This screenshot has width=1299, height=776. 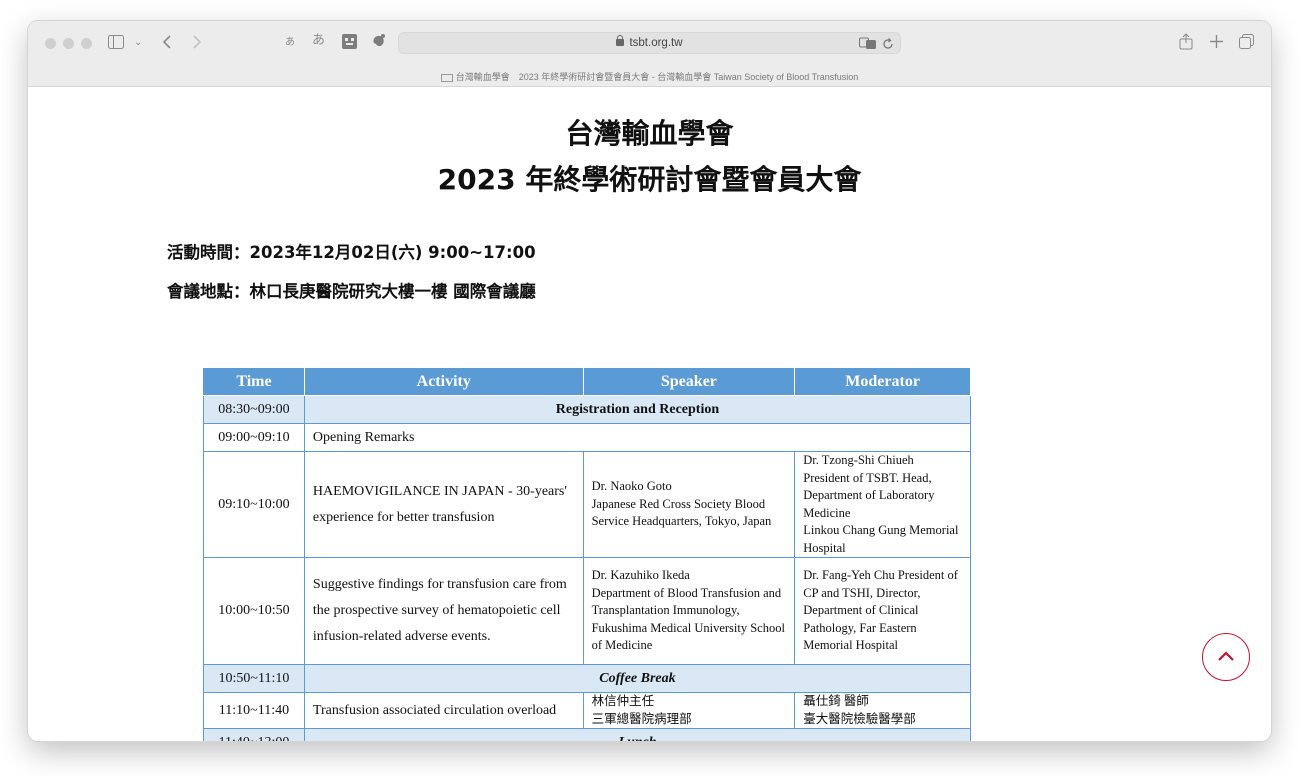 What do you see at coordinates (623, 701) in the screenshot?
I see `speaker-name: 林信仲主任` at bounding box center [623, 701].